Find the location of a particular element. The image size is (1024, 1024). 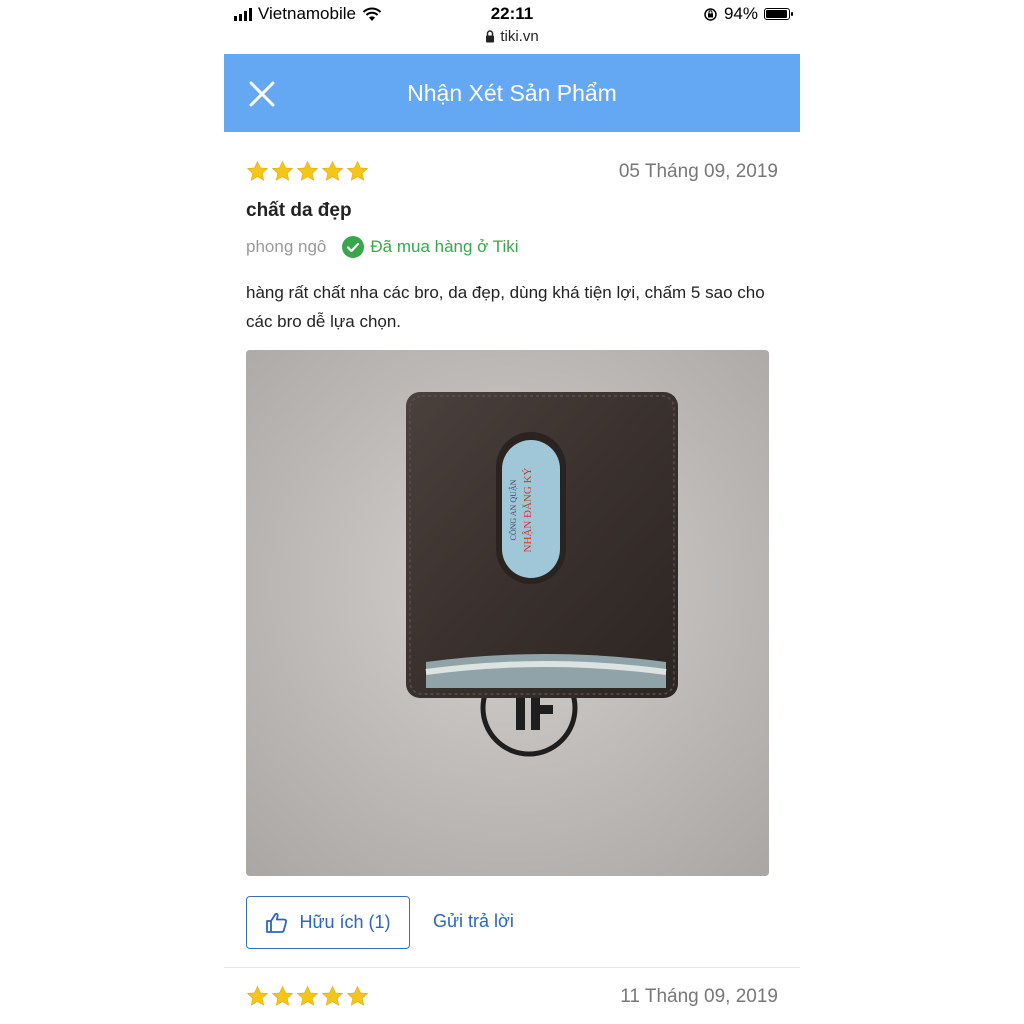

review-meta: phong ngô Đã mua hàng ở Tiki is located at coordinates (382, 247).